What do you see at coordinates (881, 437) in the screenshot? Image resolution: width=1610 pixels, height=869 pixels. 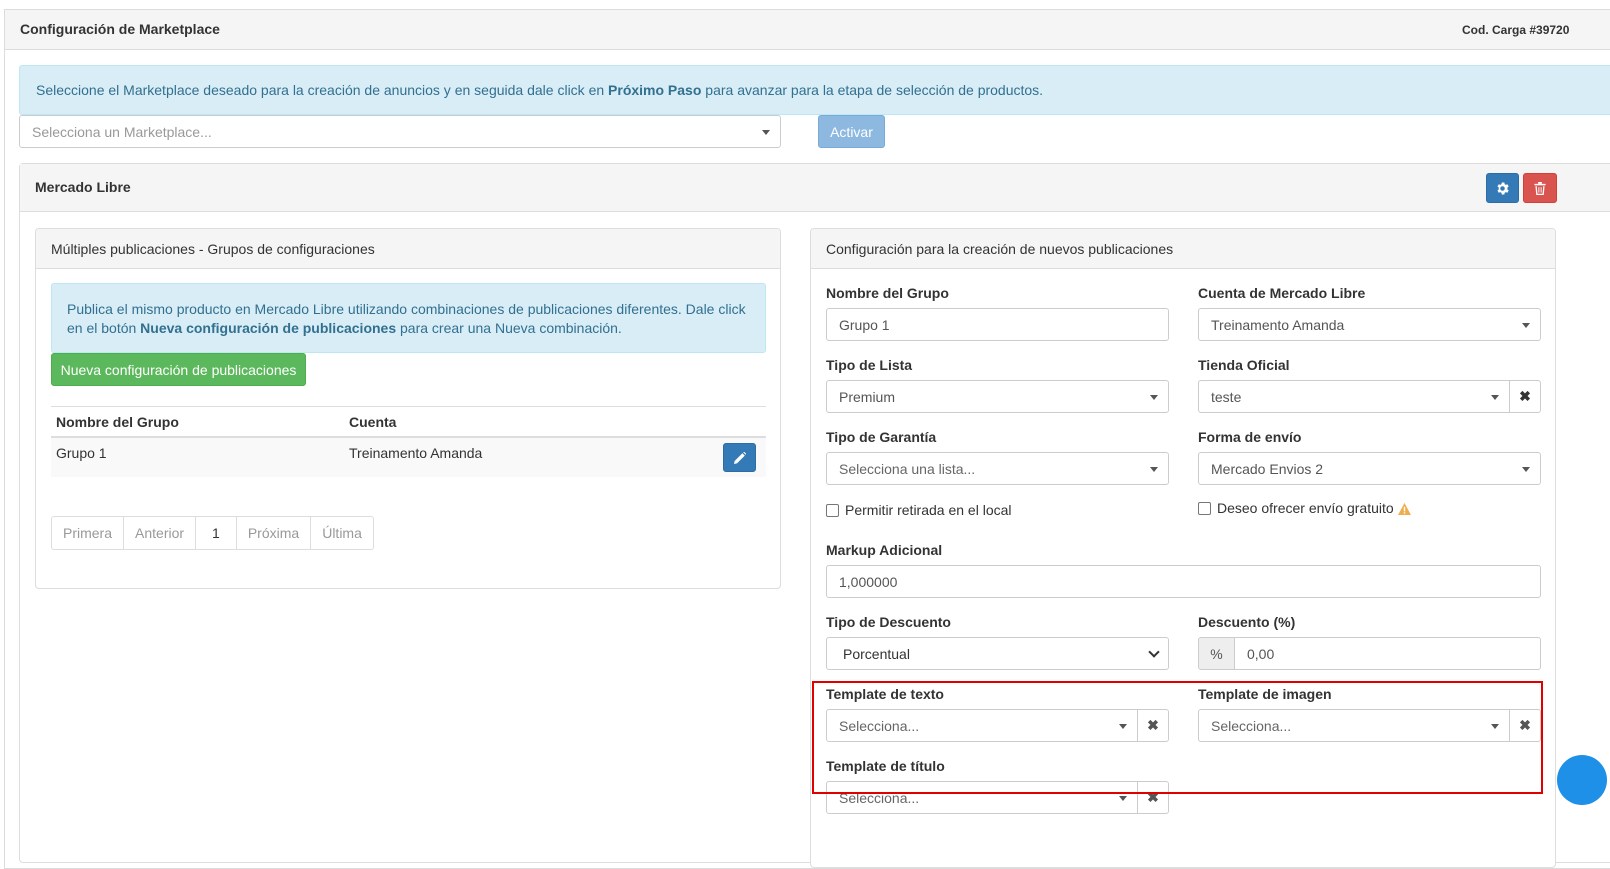 I see `warranty-label: Tipo de Garantía` at bounding box center [881, 437].